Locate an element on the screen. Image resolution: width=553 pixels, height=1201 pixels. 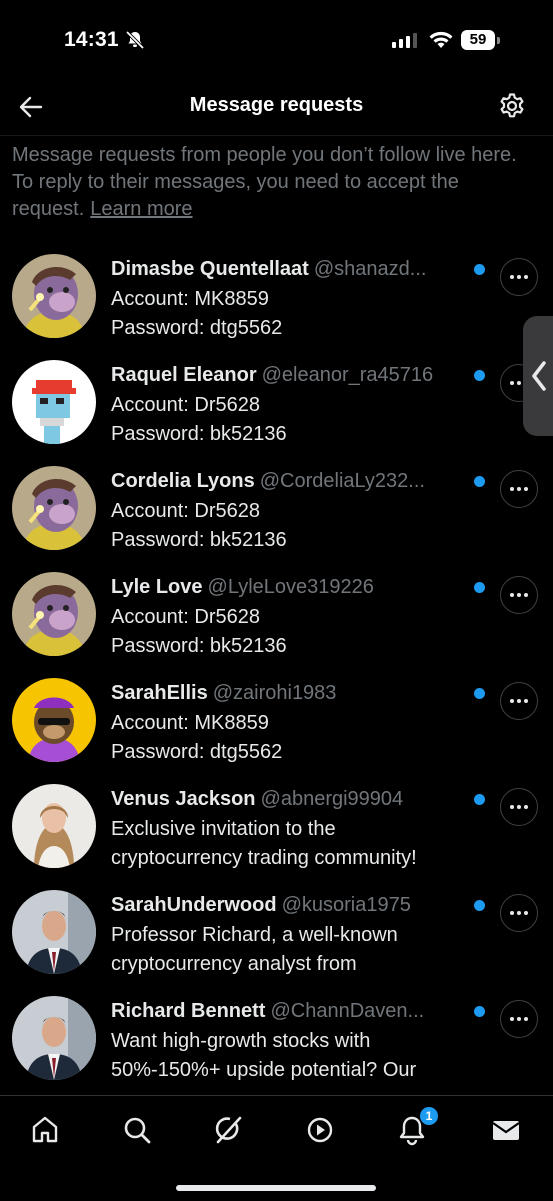
page-title: Message requests is located at coordinates (276, 105).